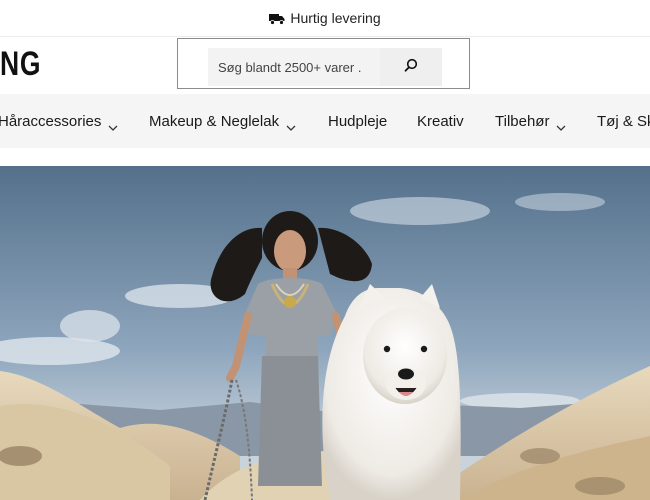 The height and width of the screenshot is (500, 650). I want to click on nav-item-makeup-neglelak: Makeup & Neglelak, so click(222, 121).